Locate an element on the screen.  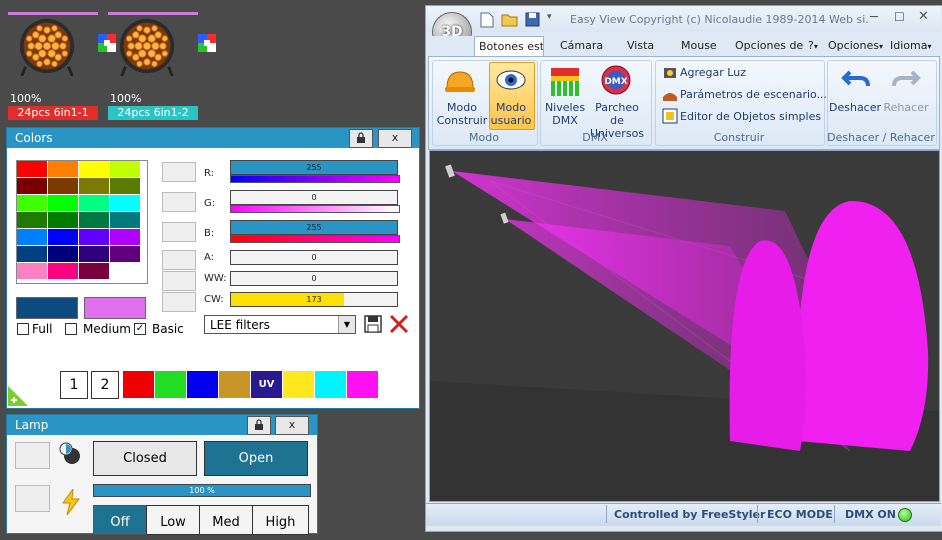
rehacer-button: Rehacer is located at coordinates (906, 107).